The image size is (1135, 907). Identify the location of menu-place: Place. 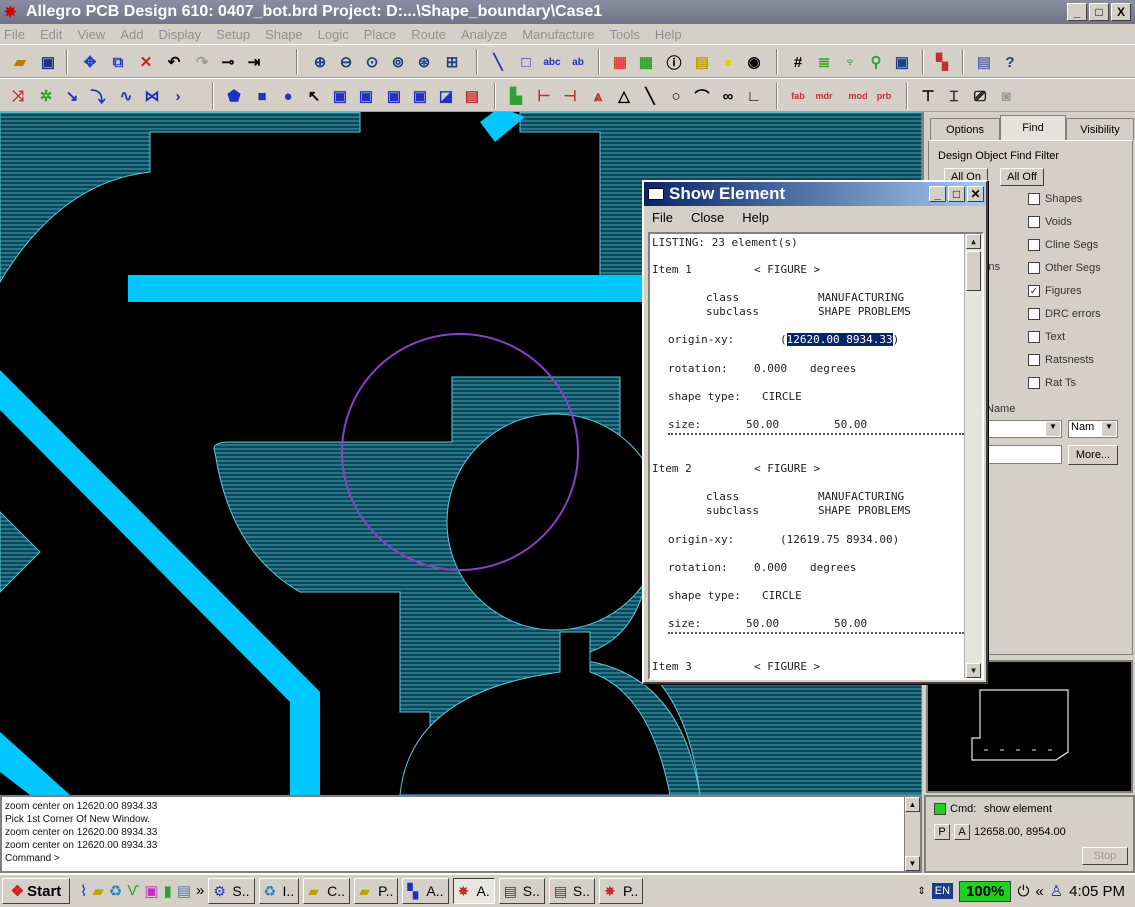
(380, 34).